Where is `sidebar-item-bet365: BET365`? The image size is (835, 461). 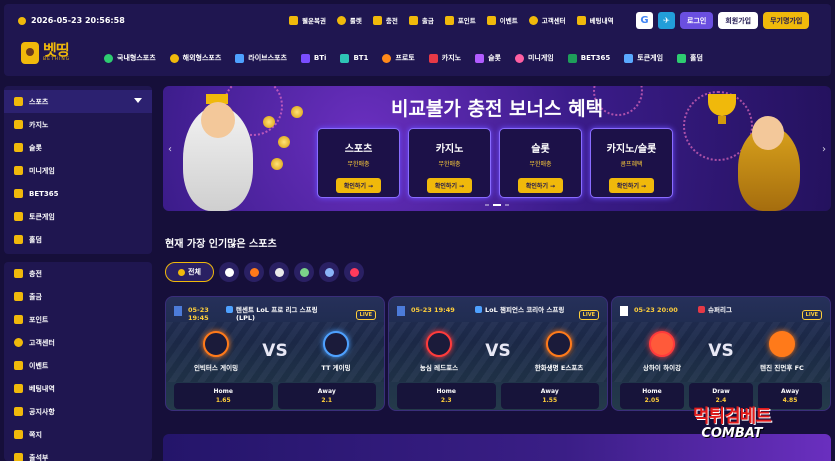
sidebar-item-bet365: BET365 is located at coordinates (78, 193).